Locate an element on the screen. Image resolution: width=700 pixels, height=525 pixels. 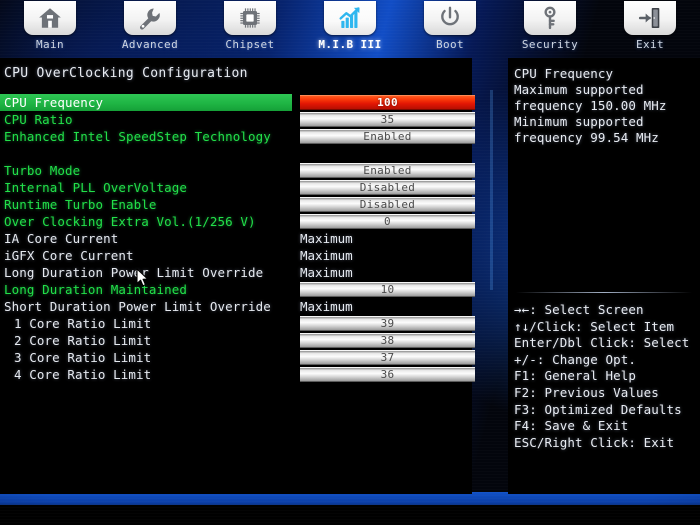
setting-label: Over Clocking Extra Vol.(1/256 V) is located at coordinates (130, 221).